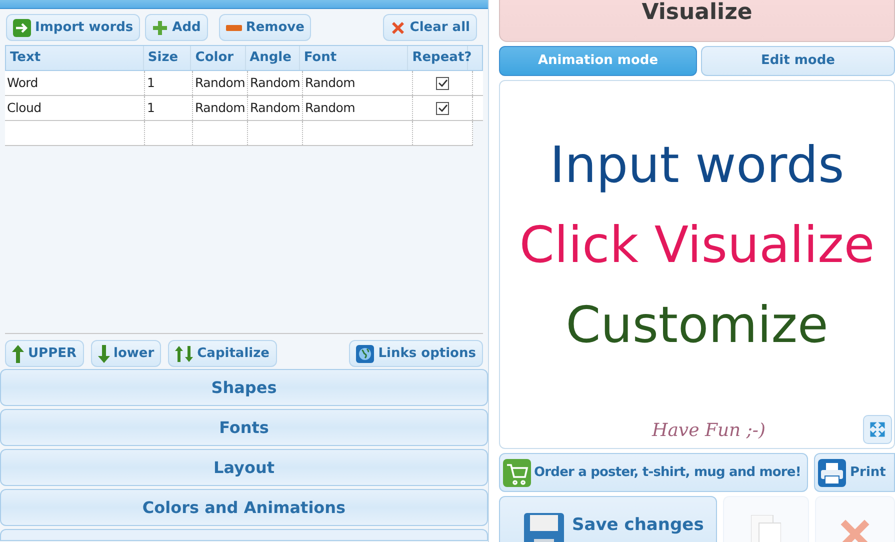  I want to click on up-arrow-icon, so click(18, 353).